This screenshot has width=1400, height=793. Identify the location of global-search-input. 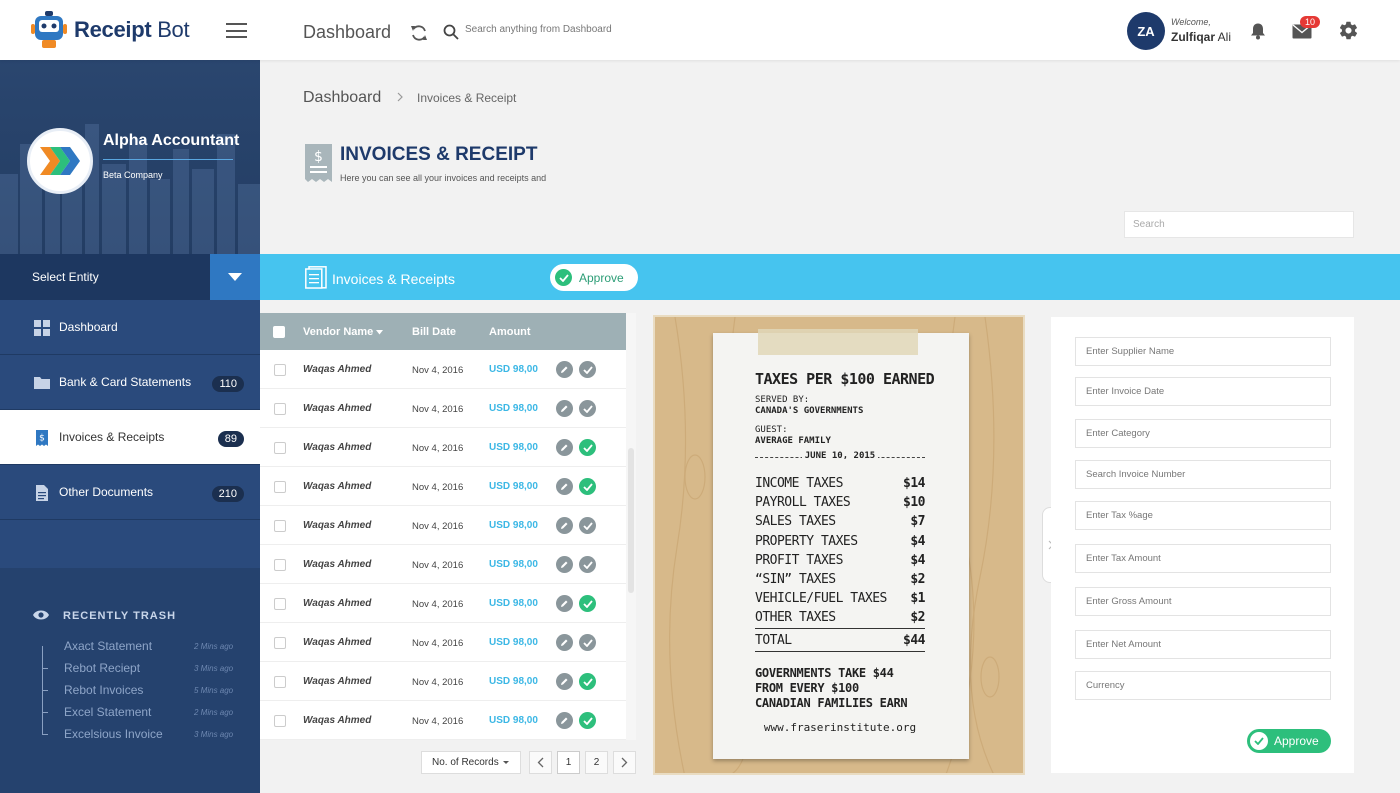
(585, 29).